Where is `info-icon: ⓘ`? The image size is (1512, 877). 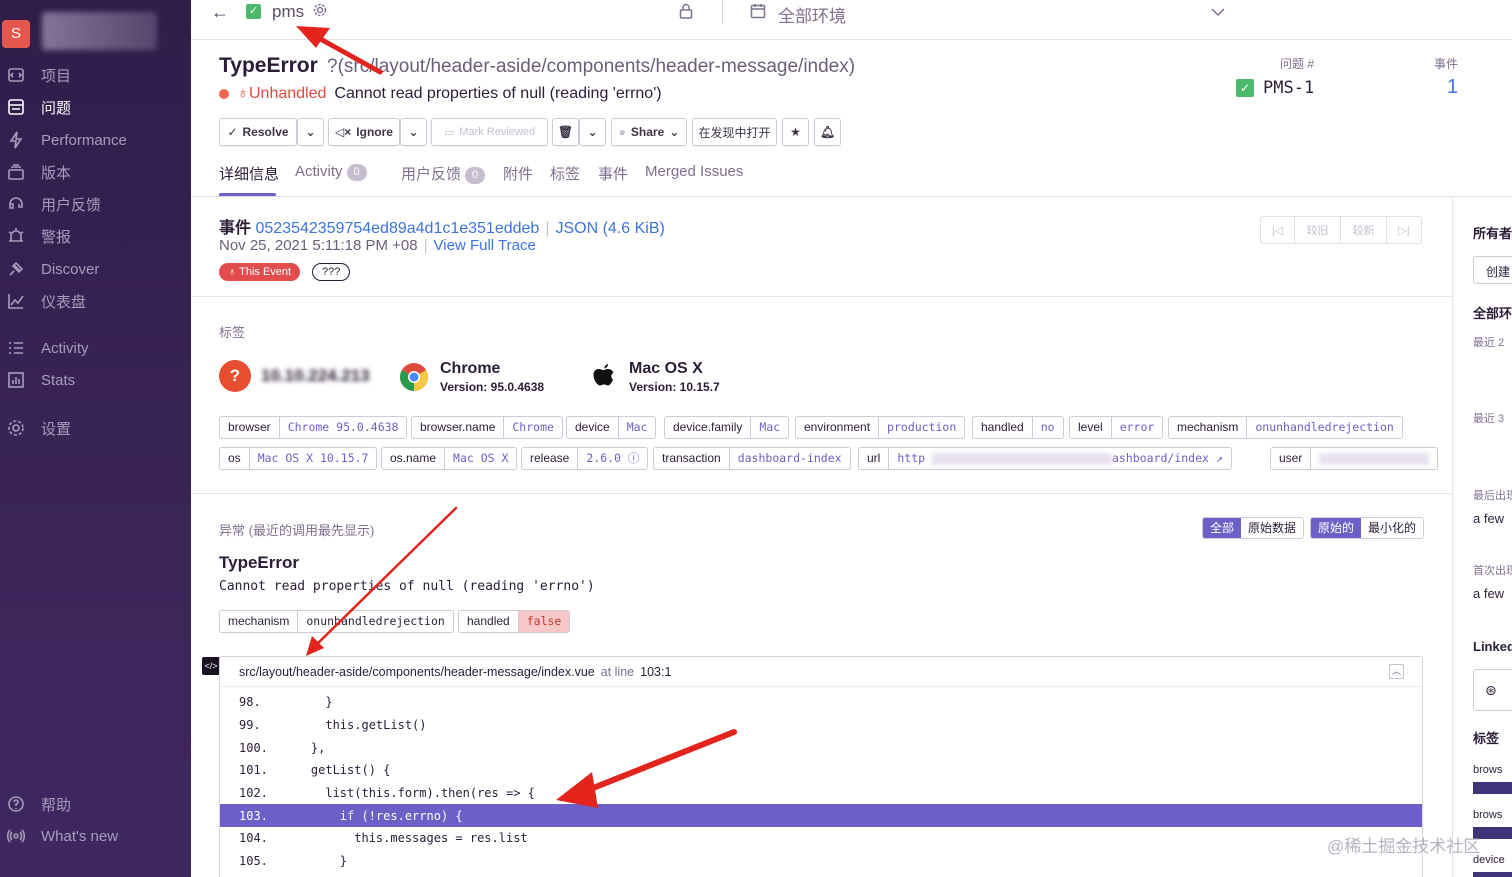 info-icon: ⓘ is located at coordinates (634, 458).